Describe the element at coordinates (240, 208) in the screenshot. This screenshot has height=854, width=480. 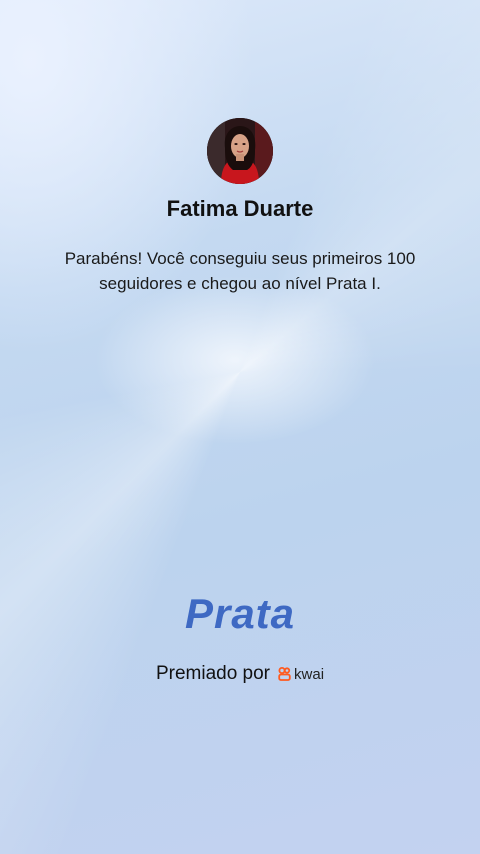
I see `profile-name: Fatima Duarte` at that location.